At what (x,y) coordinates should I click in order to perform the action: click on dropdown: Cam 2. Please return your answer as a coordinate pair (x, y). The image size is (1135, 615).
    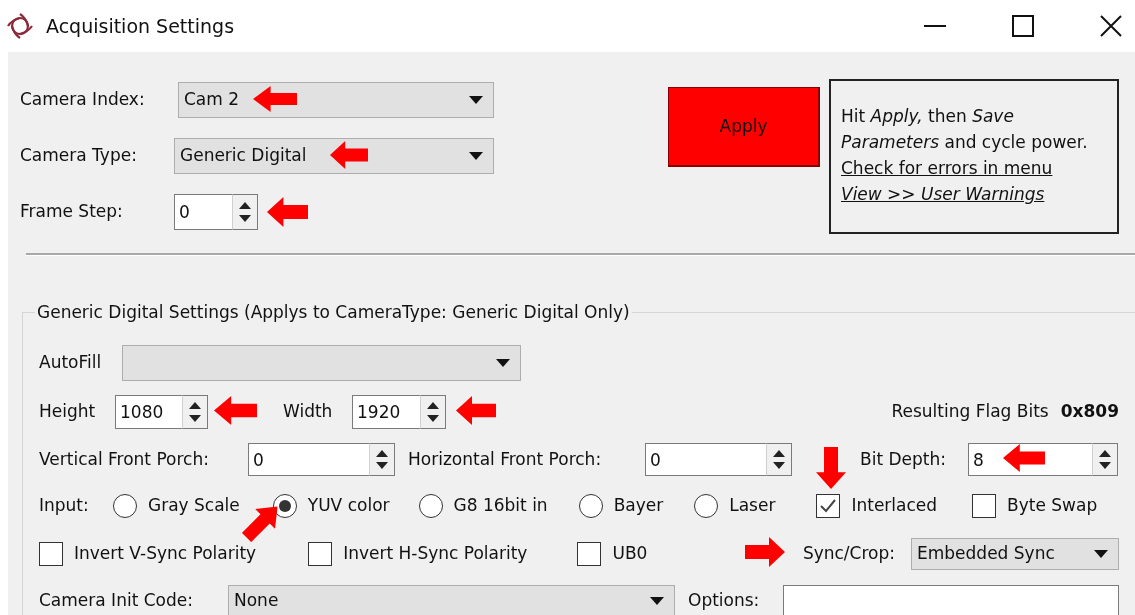
    Looking at the image, I should click on (336, 100).